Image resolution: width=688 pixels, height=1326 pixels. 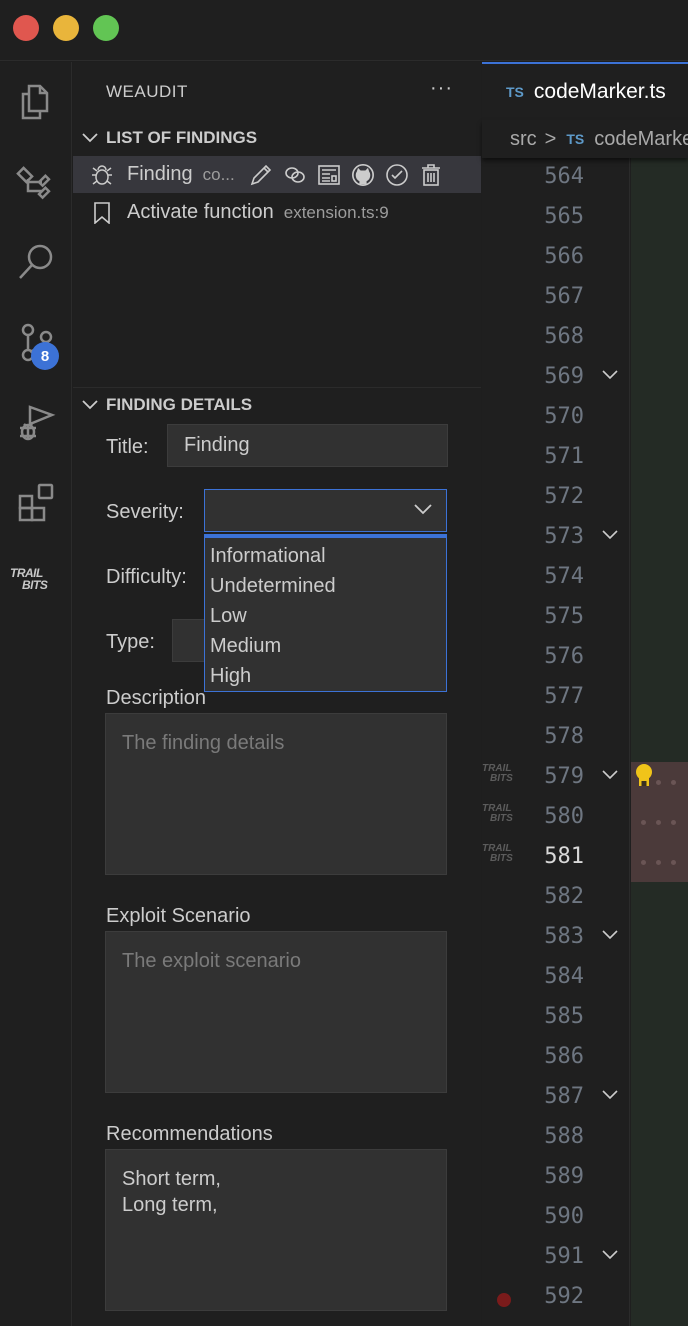 What do you see at coordinates (325, 586) in the screenshot?
I see `severity-option: Undetermined` at bounding box center [325, 586].